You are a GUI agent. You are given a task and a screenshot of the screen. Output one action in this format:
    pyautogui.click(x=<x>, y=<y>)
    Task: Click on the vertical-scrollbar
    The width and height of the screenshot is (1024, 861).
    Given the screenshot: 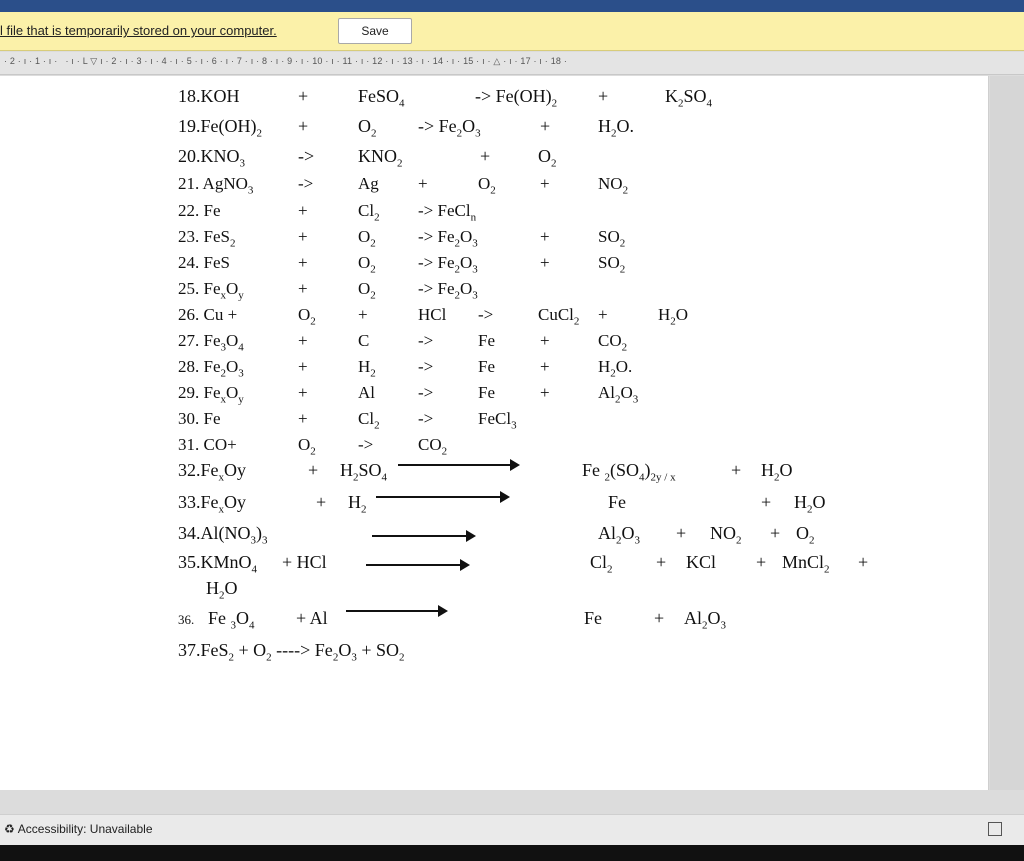 What is the action you would take?
    pyautogui.click(x=1007, y=433)
    